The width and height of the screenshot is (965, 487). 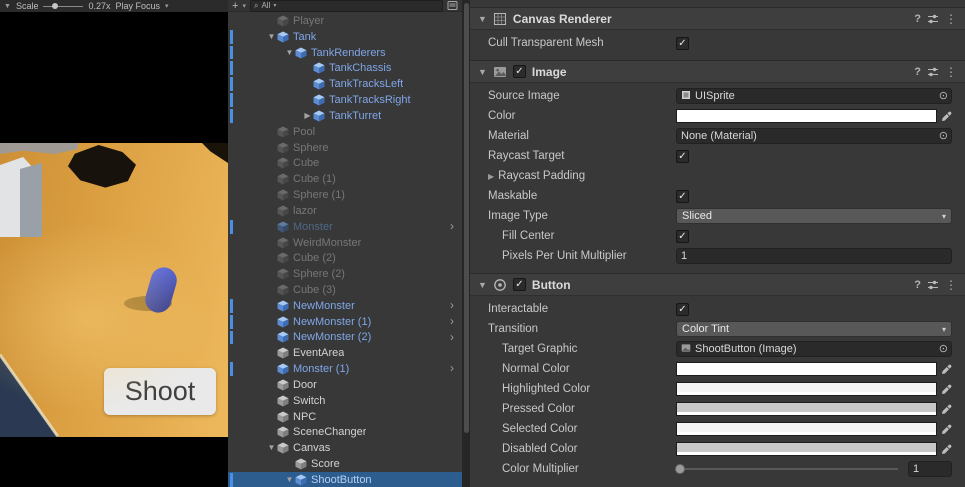 I want to click on scale-slider-thumb, so click(x=55, y=6).